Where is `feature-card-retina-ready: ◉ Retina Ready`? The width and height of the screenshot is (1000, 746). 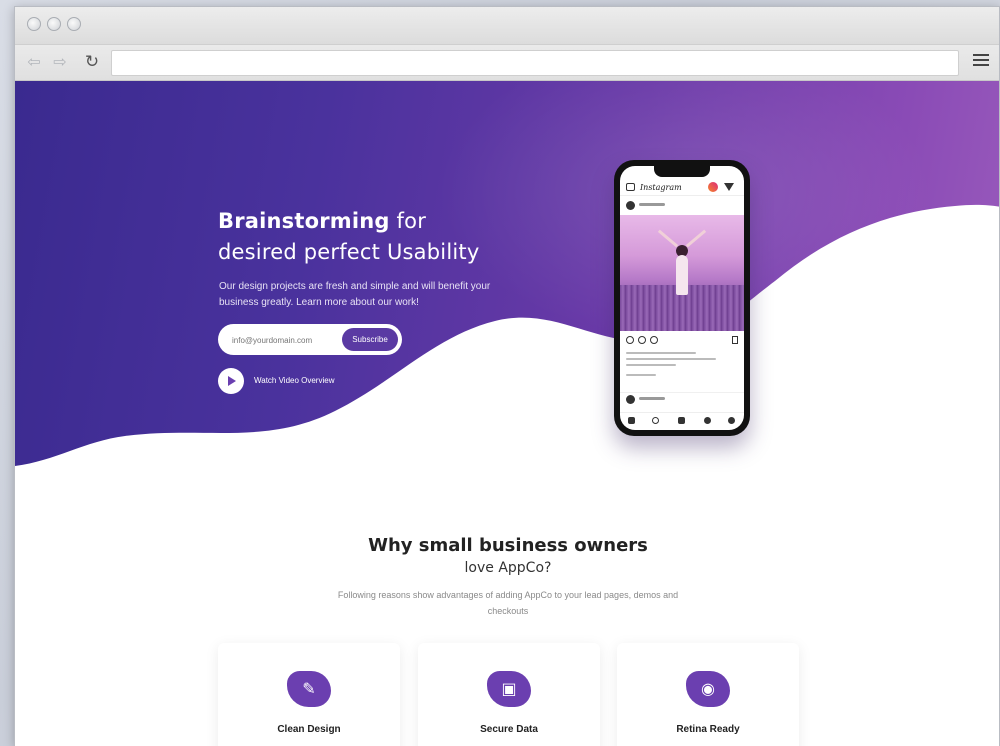
feature-card-retina-ready: ◉ Retina Ready is located at coordinates (708, 694).